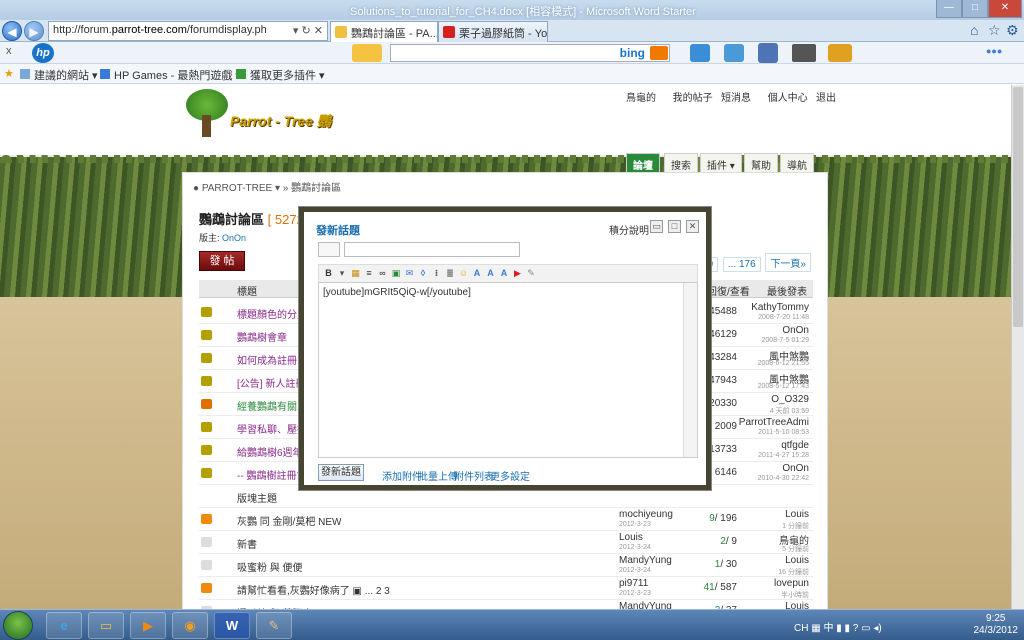 The width and height of the screenshot is (1024, 640). I want to click on close-button: ✕, so click(1005, 9).